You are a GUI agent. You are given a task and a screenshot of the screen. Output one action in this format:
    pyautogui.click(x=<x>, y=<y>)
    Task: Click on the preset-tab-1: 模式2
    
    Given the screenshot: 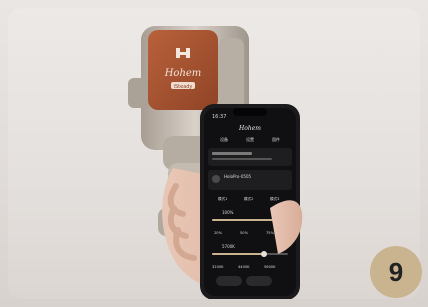 What is the action you would take?
    pyautogui.click(x=248, y=198)
    